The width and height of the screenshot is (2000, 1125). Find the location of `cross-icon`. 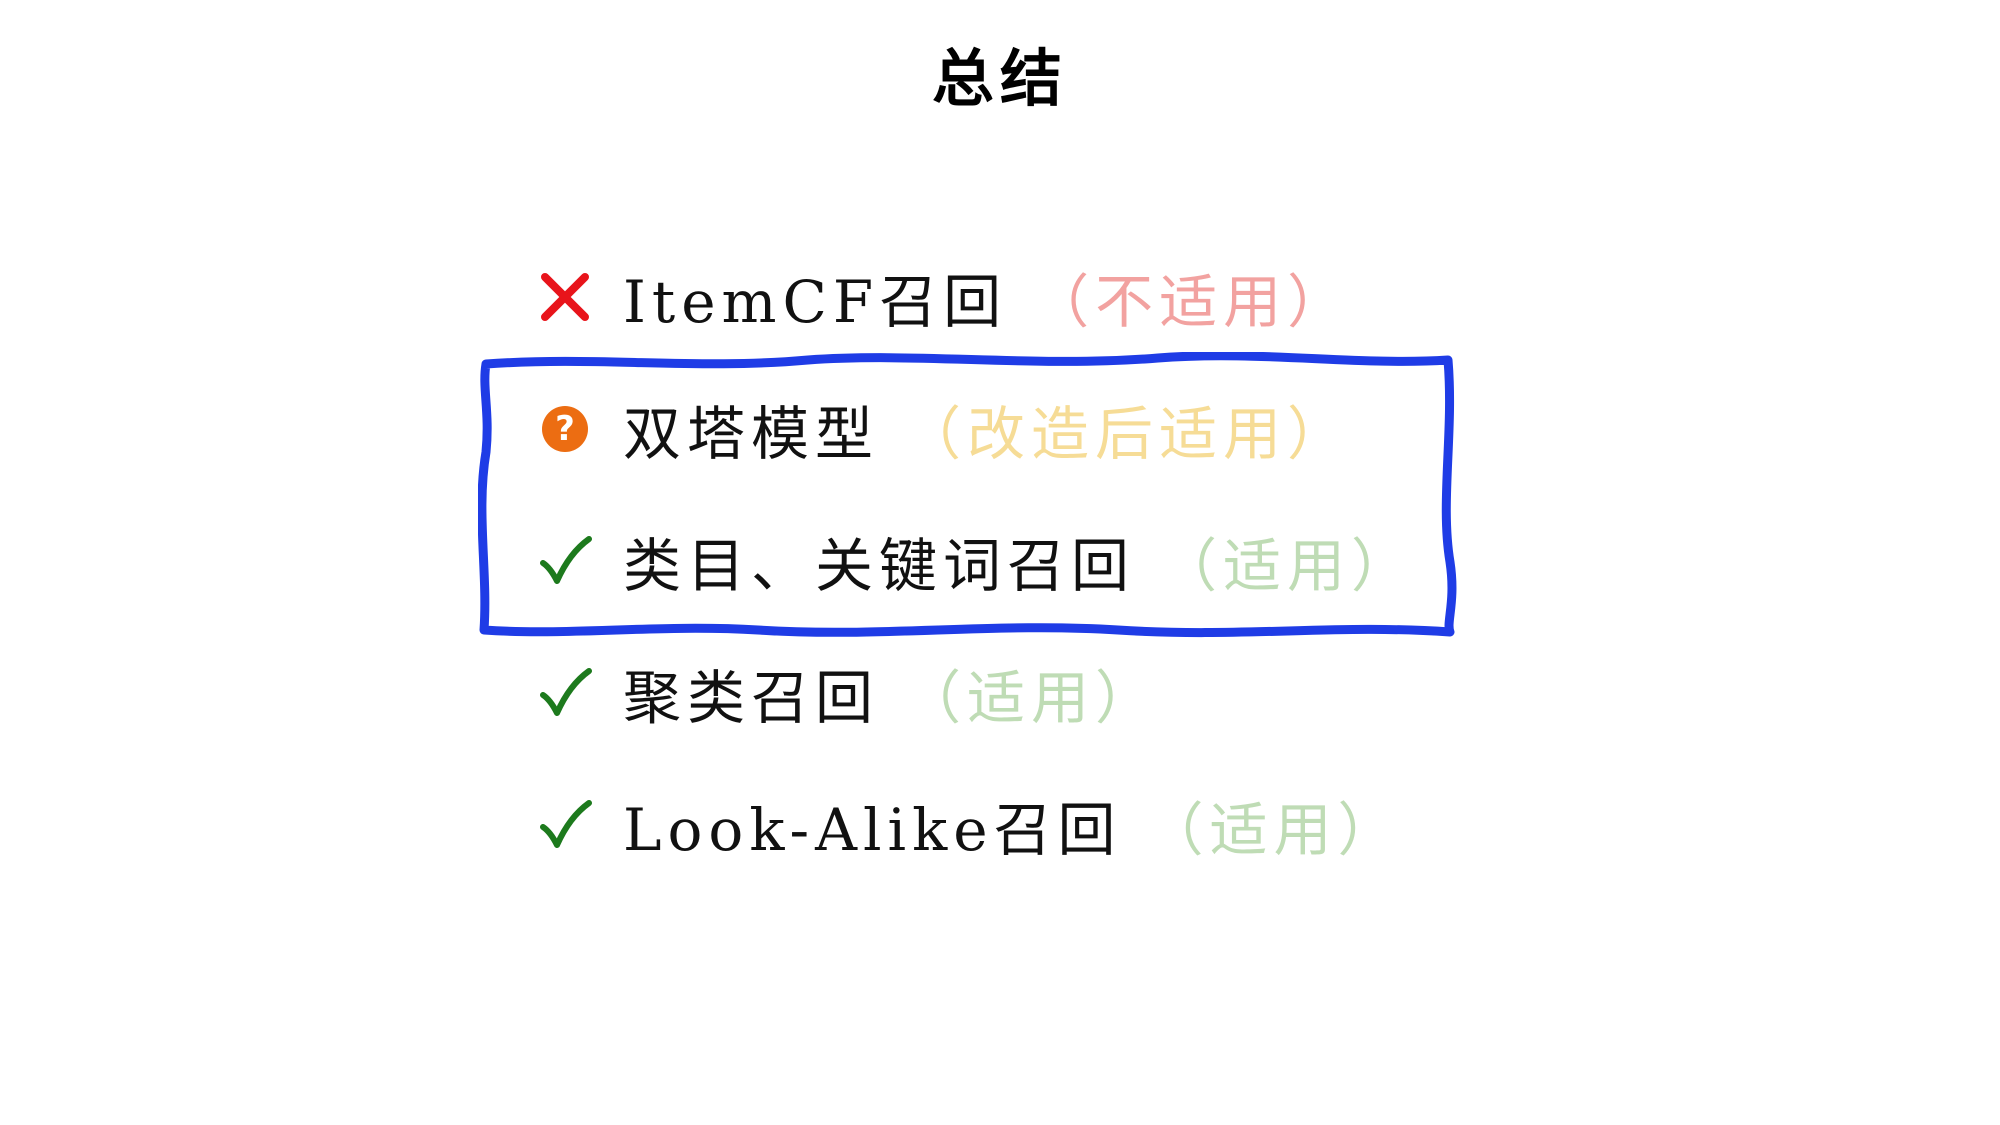

cross-icon is located at coordinates (565, 297).